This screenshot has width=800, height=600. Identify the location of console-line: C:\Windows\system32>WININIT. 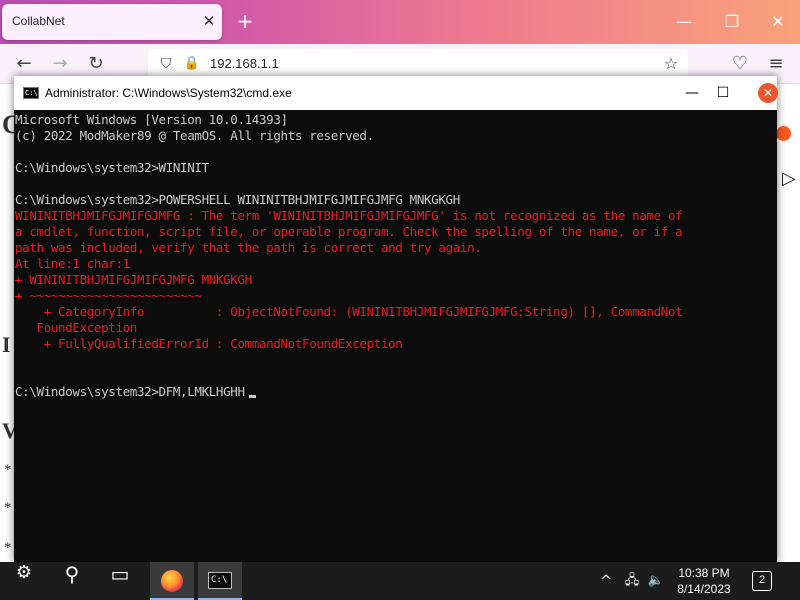
(396, 168).